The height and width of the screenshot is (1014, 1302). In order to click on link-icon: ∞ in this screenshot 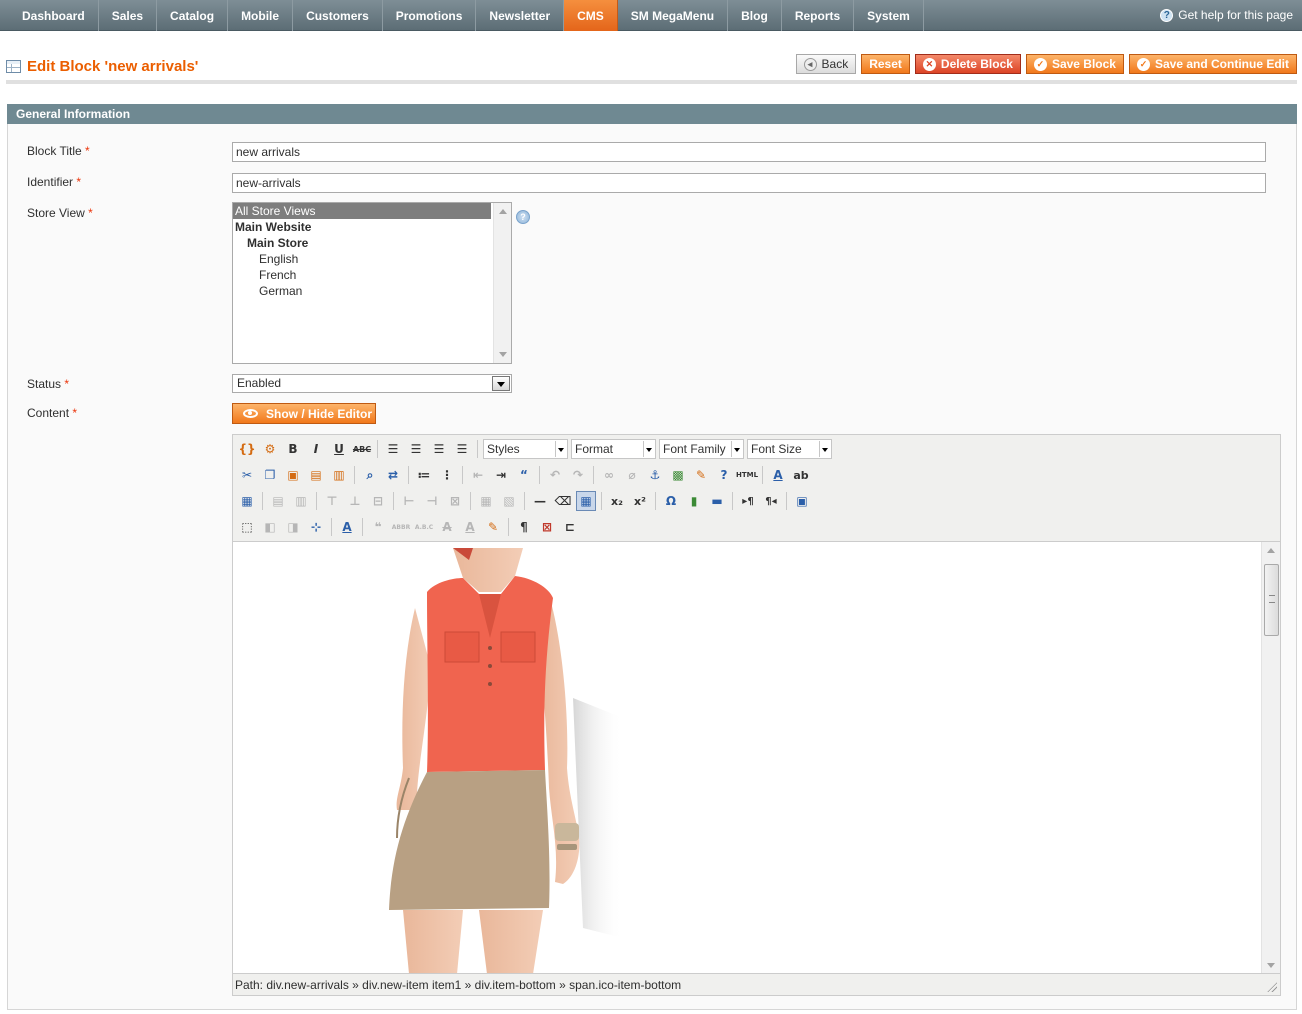, I will do `click(609, 475)`.